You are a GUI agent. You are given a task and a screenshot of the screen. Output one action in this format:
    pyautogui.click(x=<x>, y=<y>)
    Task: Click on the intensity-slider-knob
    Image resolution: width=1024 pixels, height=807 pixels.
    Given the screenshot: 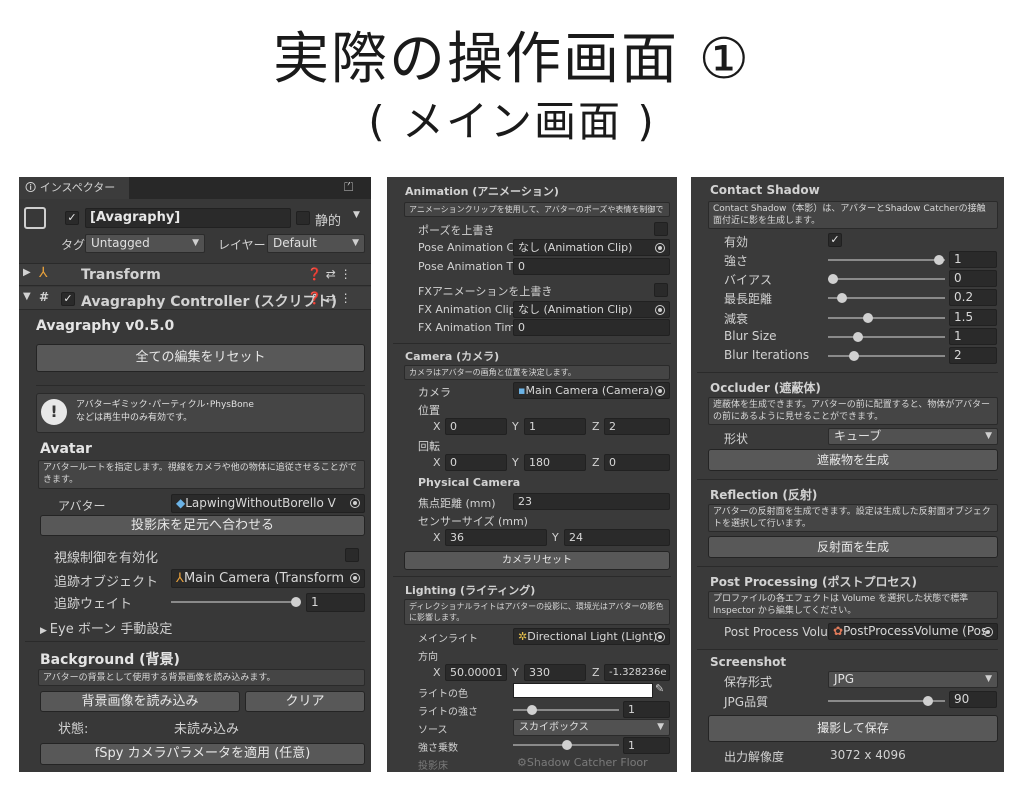 What is the action you would take?
    pyautogui.click(x=532, y=710)
    